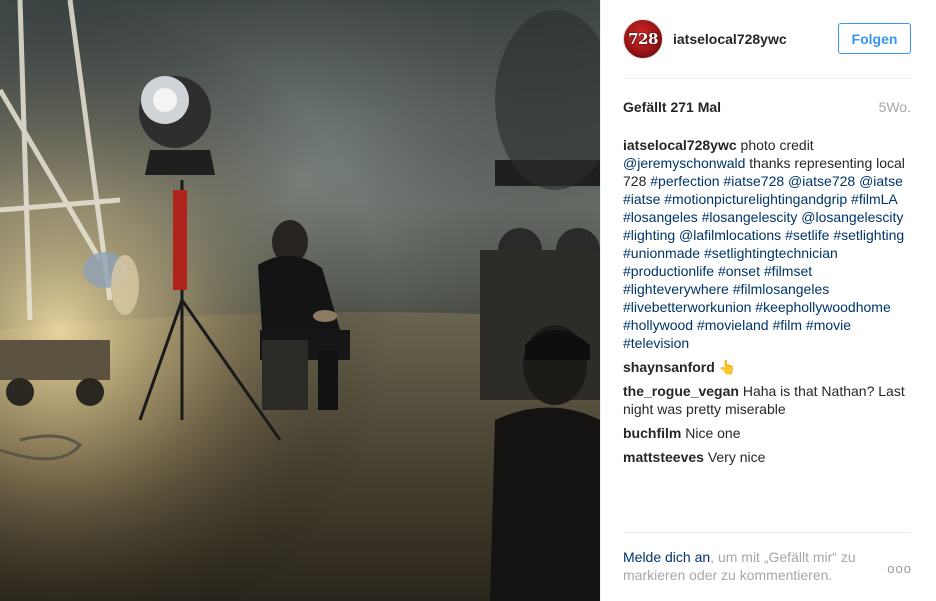  I want to click on follow-button: Folgen, so click(874, 38).